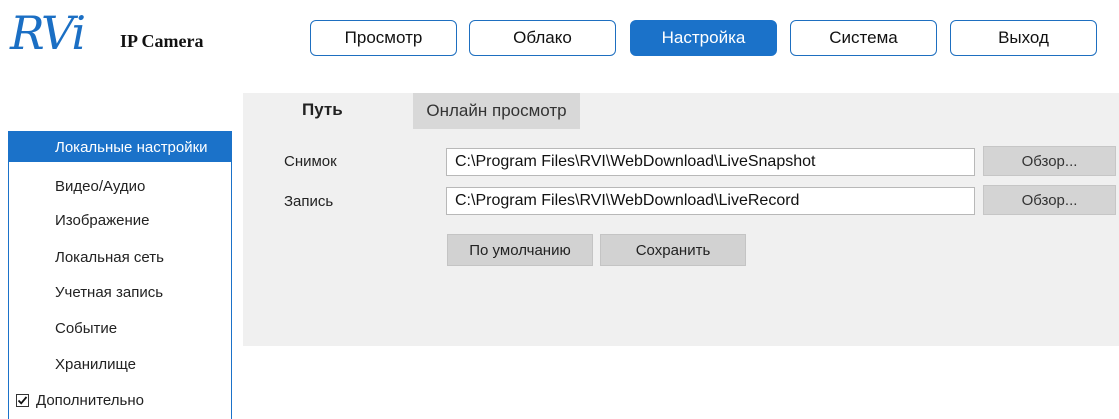  What do you see at coordinates (1023, 38) in the screenshot?
I see `nav-exit-button: Выход` at bounding box center [1023, 38].